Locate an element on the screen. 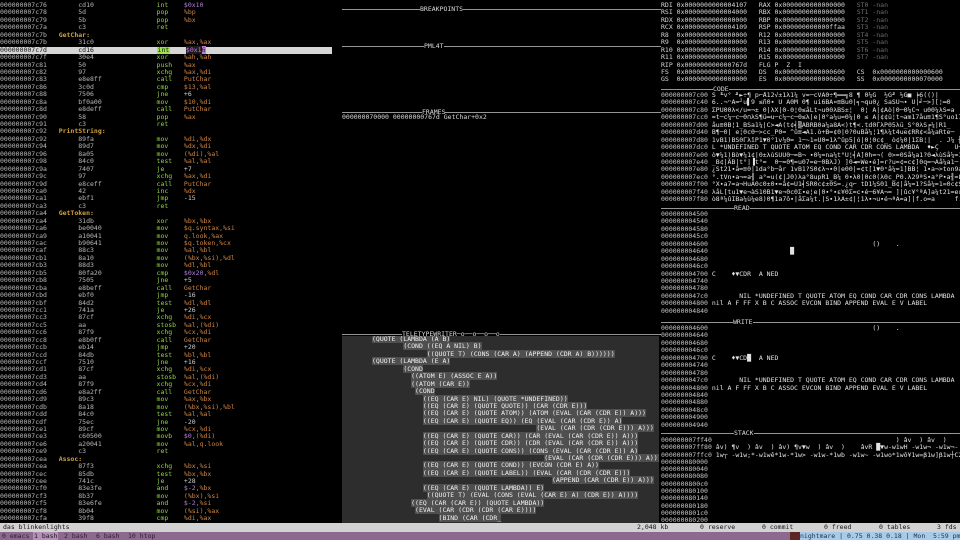 This screenshot has height=540, width=960. disasm-operand: %ax is located at coordinates (189, 116).